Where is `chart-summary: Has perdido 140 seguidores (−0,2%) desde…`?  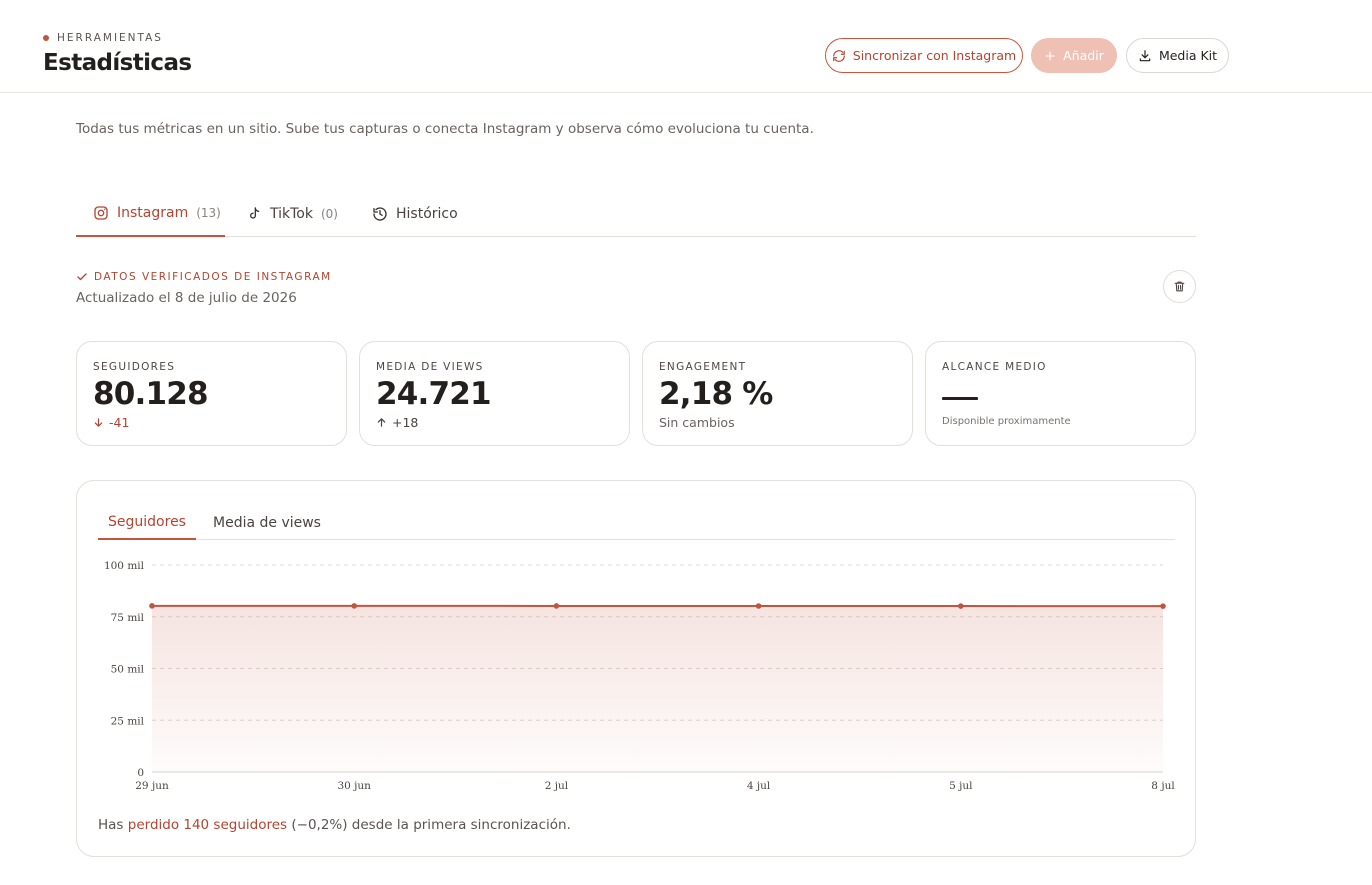
chart-summary: Has perdido 140 seguidores (−0,2%) desde… is located at coordinates (334, 825).